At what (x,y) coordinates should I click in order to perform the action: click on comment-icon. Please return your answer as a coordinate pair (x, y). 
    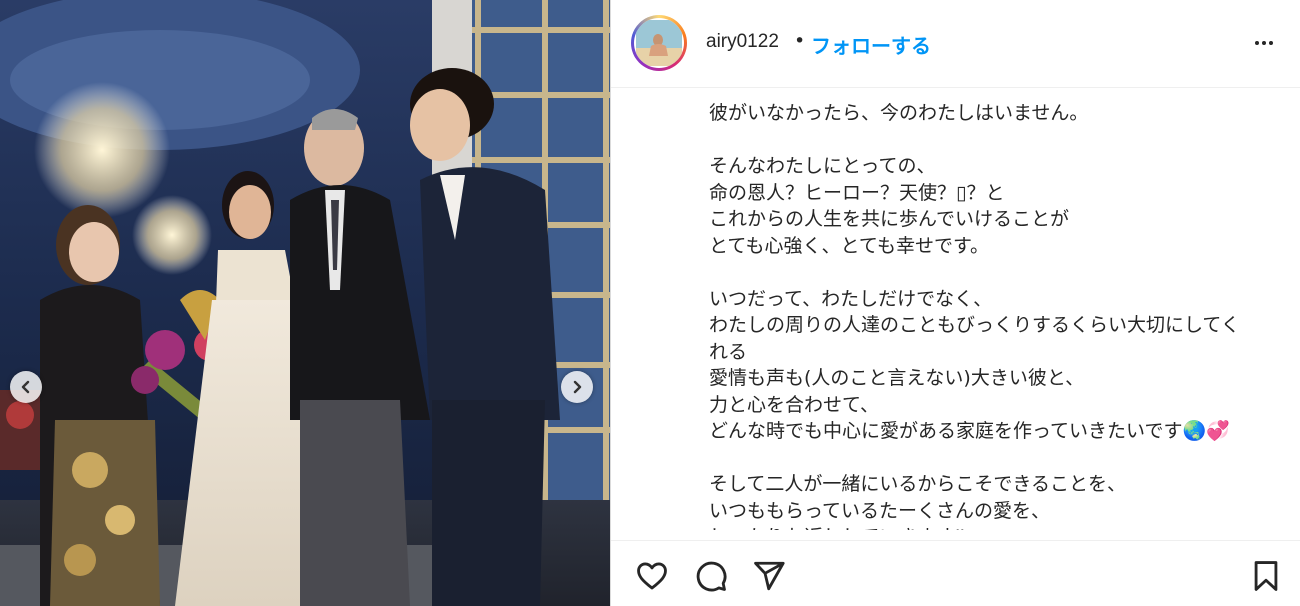
    Looking at the image, I should click on (711, 576).